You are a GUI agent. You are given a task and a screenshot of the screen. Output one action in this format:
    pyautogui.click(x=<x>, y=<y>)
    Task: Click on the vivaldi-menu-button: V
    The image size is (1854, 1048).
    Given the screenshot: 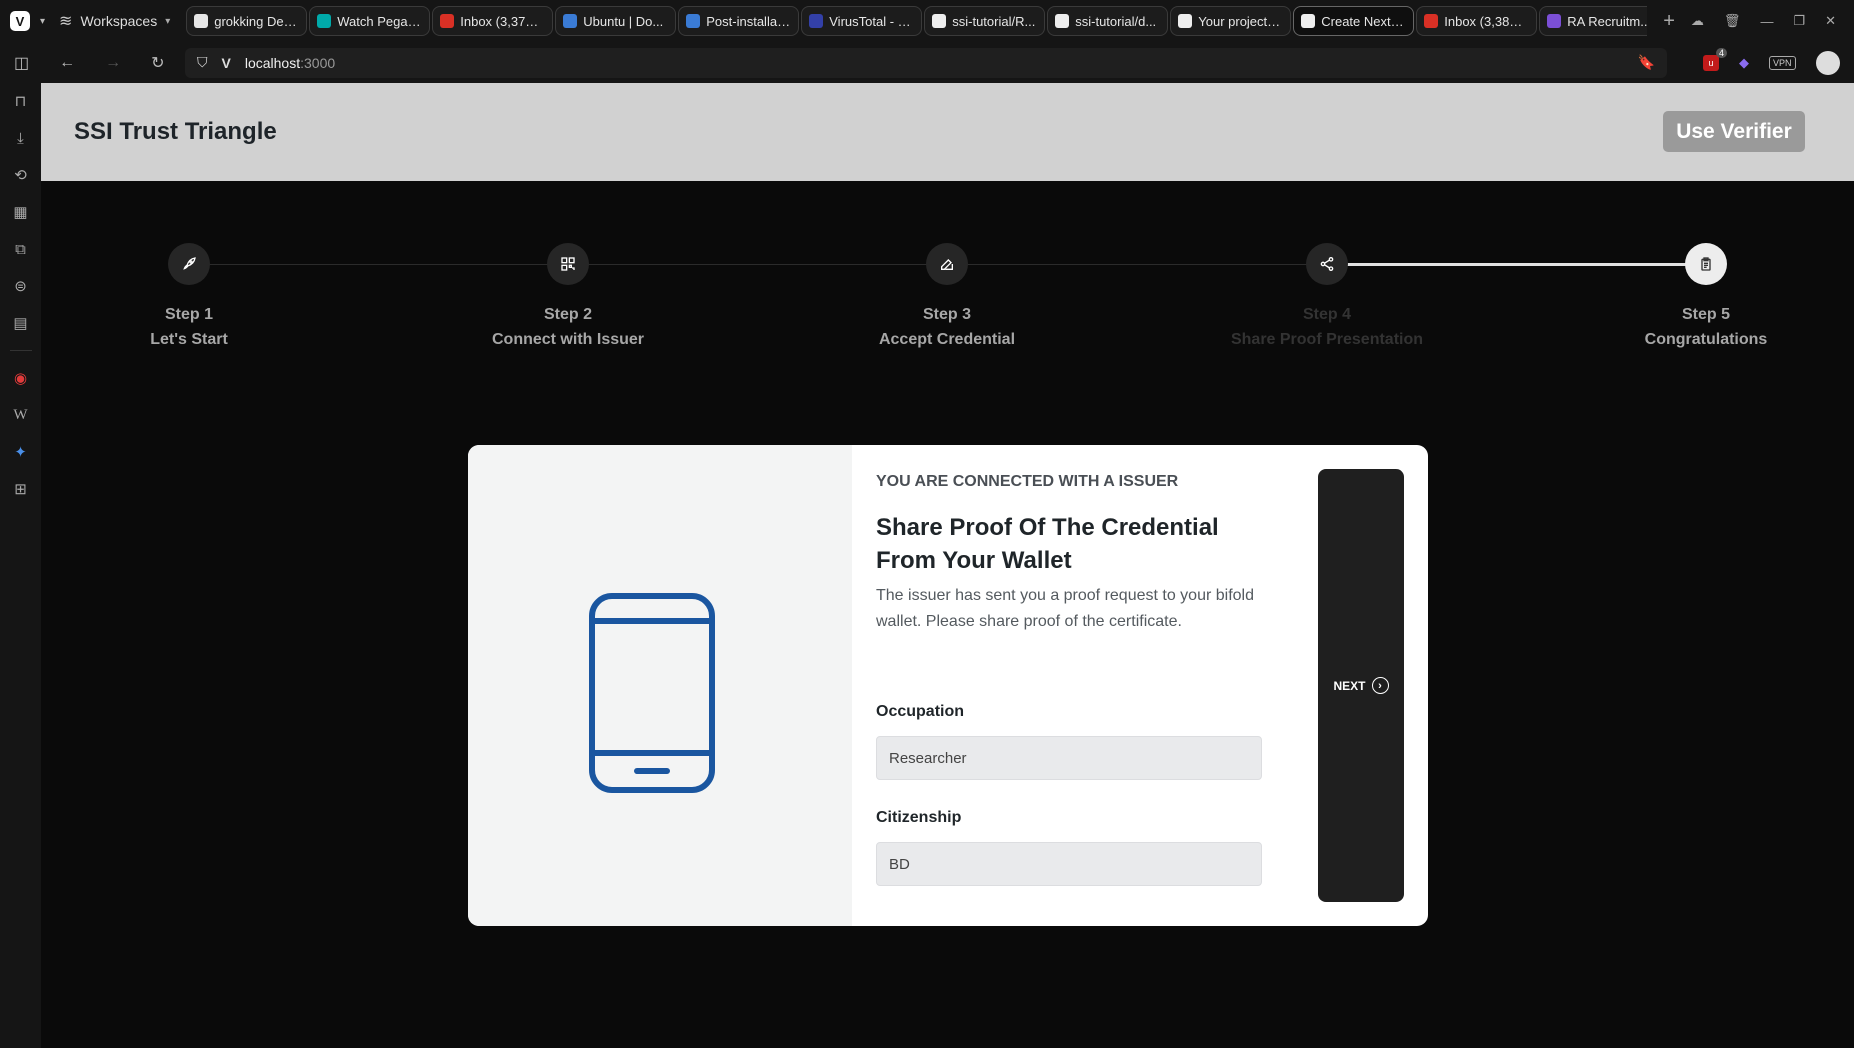 What is the action you would take?
    pyautogui.click(x=20, y=21)
    